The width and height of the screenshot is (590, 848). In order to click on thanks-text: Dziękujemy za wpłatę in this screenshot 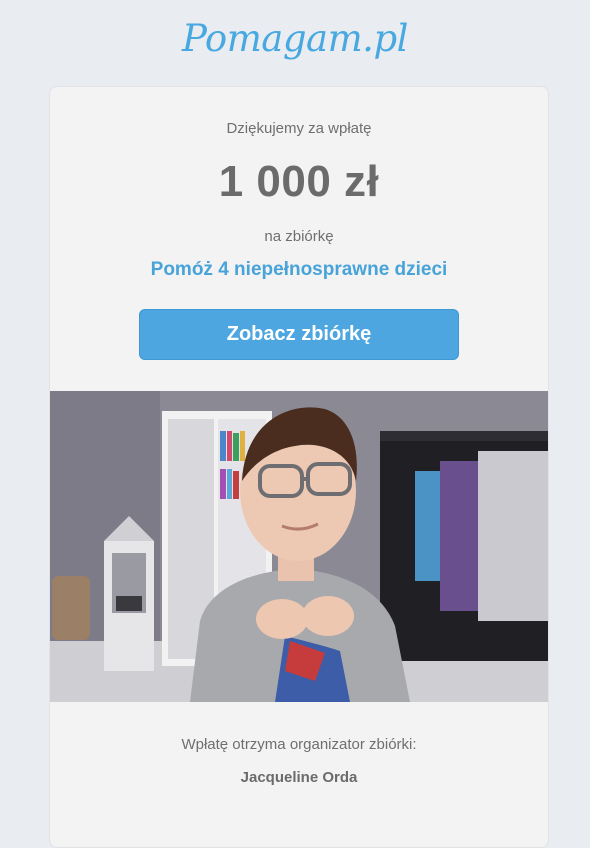, I will do `click(299, 128)`.